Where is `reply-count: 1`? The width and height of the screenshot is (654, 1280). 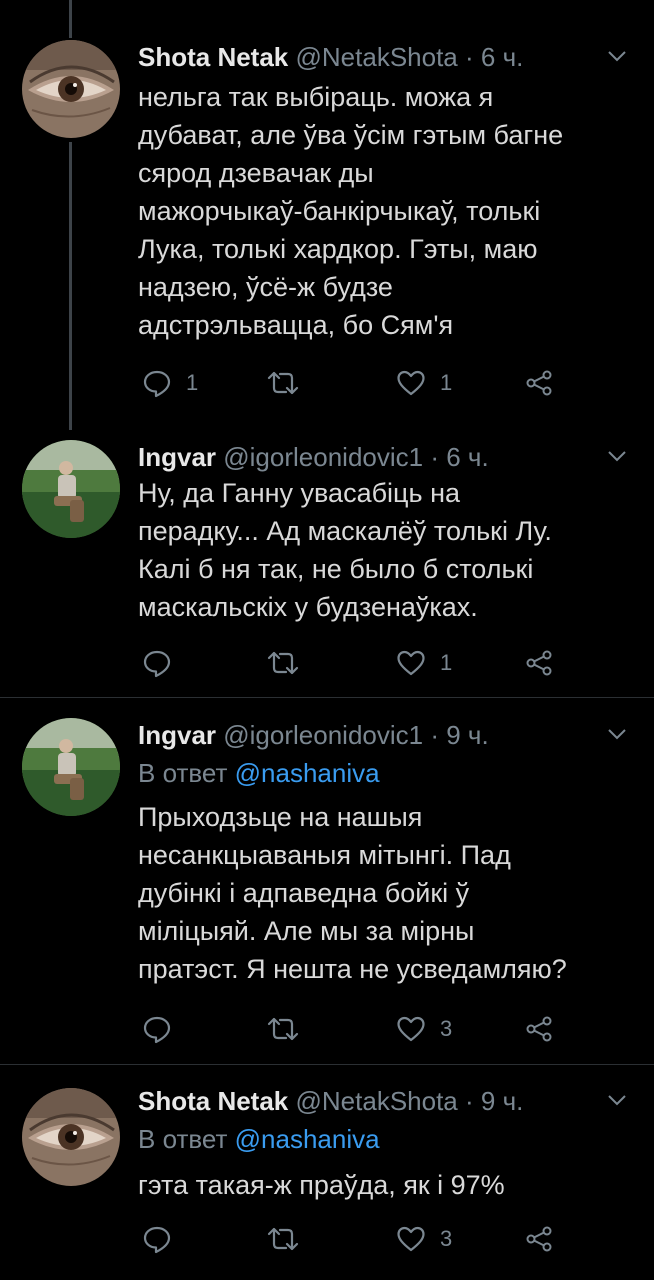
reply-count: 1 is located at coordinates (192, 382).